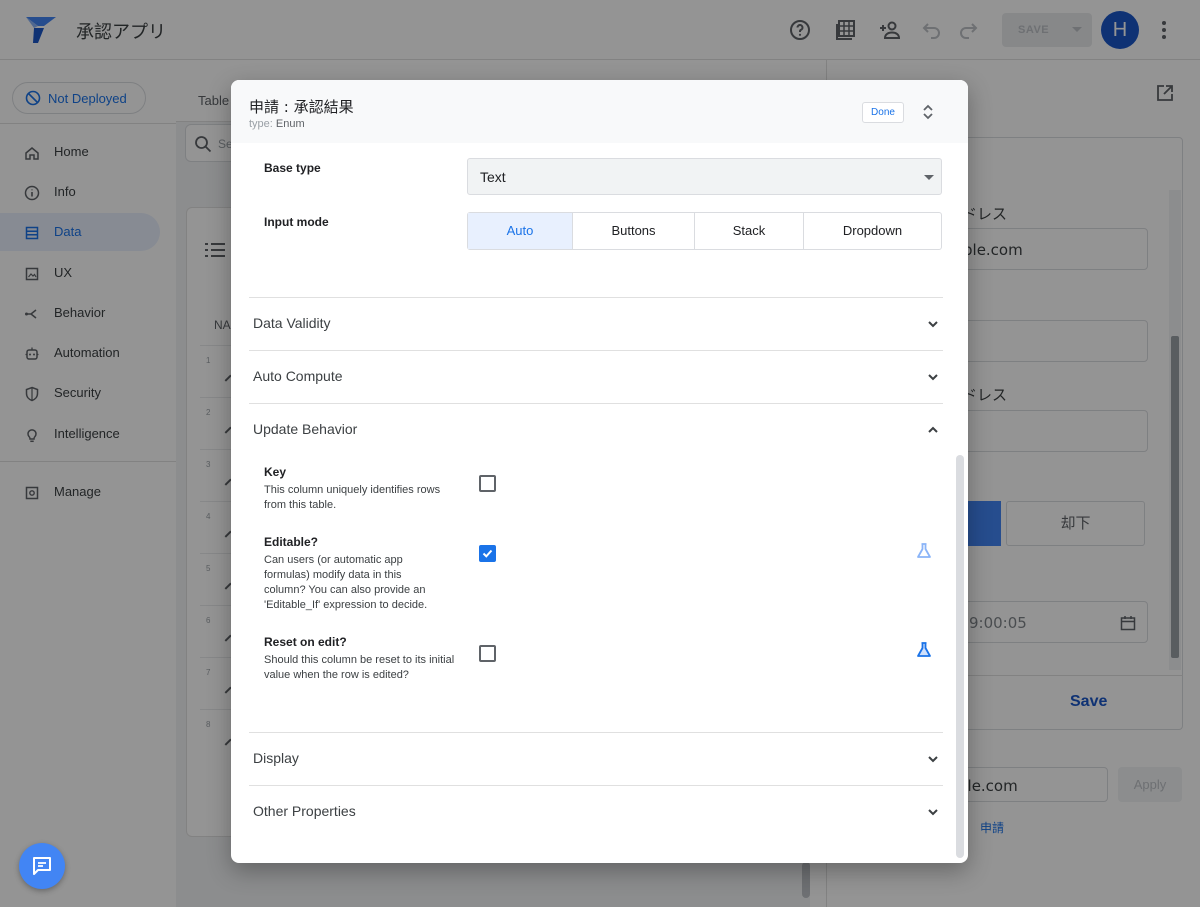  I want to click on scrollbar, so click(960, 656).